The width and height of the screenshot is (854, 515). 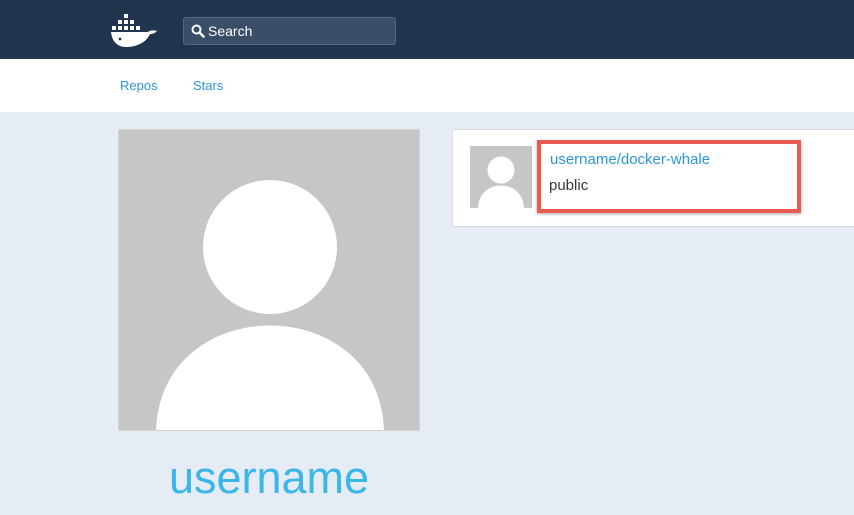 What do you see at coordinates (208, 85) in the screenshot?
I see `nav-link-stars: Stars` at bounding box center [208, 85].